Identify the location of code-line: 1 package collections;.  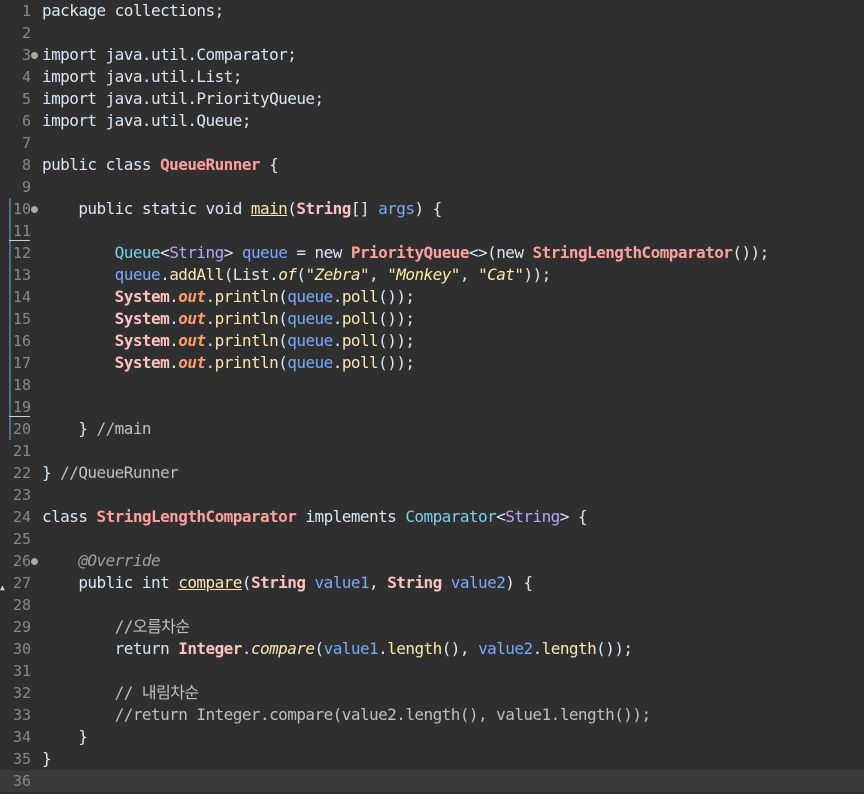
(432, 11).